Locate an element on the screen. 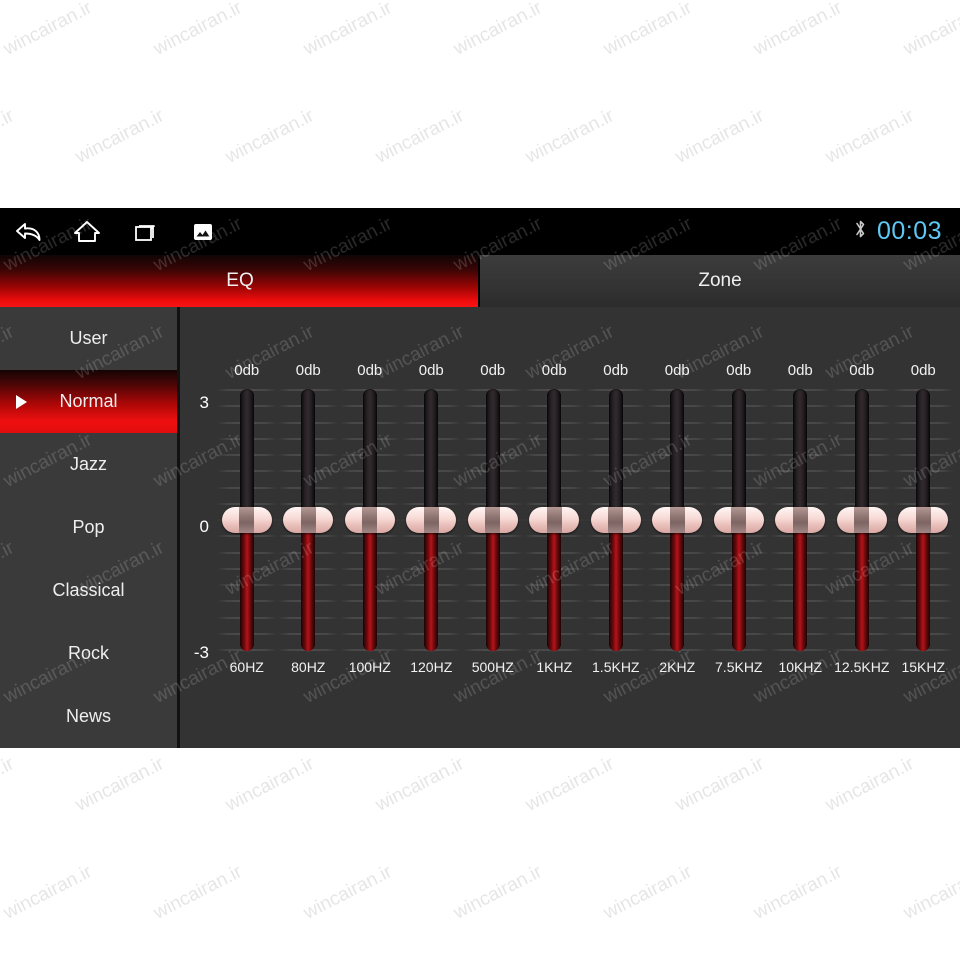 The width and height of the screenshot is (960, 960). eq-band: 0db 2KHZ is located at coordinates (678, 527).